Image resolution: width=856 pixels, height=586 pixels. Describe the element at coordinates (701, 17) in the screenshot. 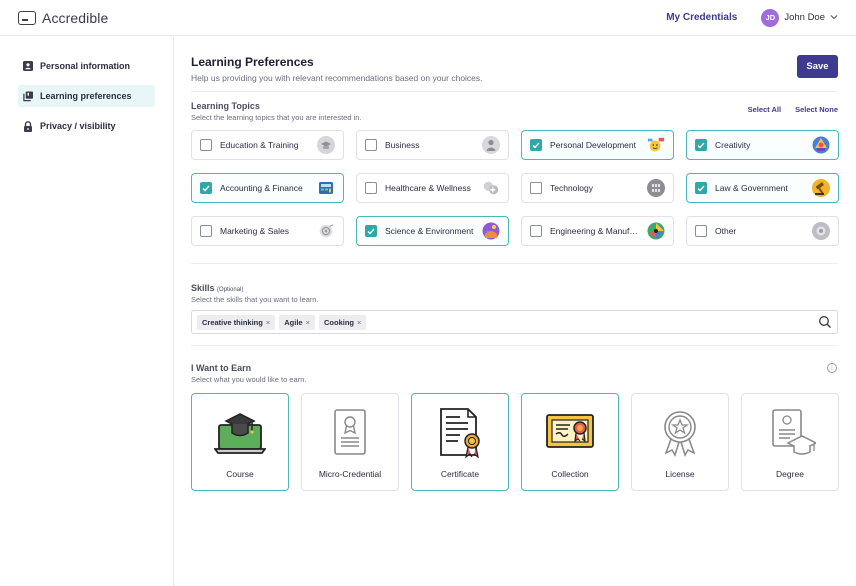

I see `my-credentials-link: My Credentials` at that location.